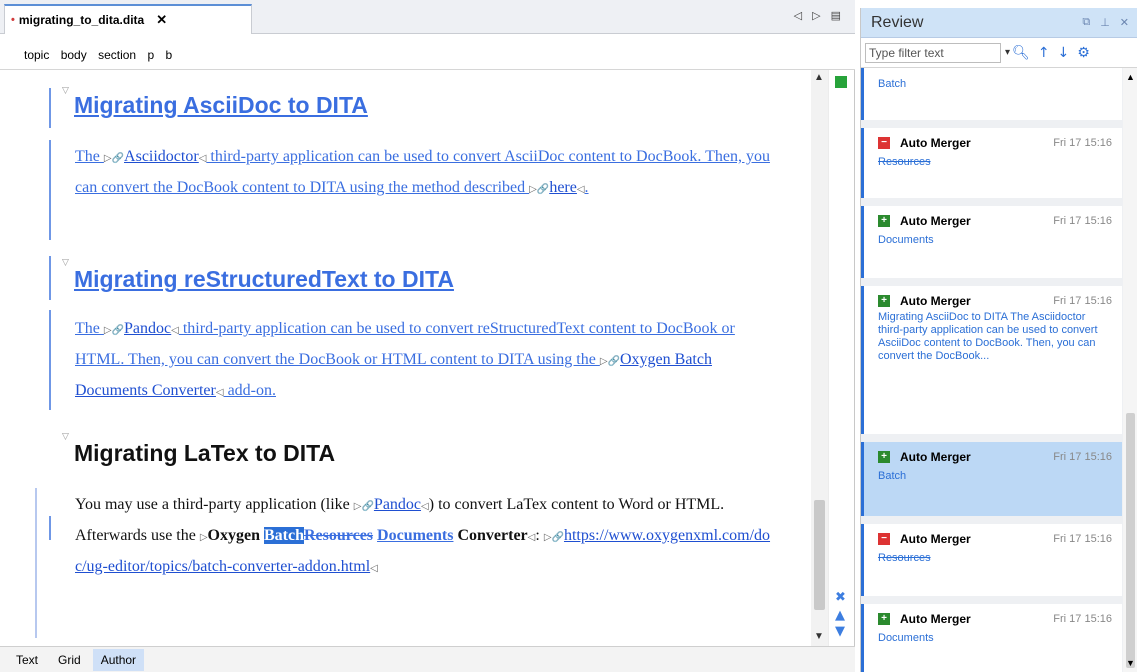  I want to click on review-scrollbar: ▲ ▼, so click(1130, 370).